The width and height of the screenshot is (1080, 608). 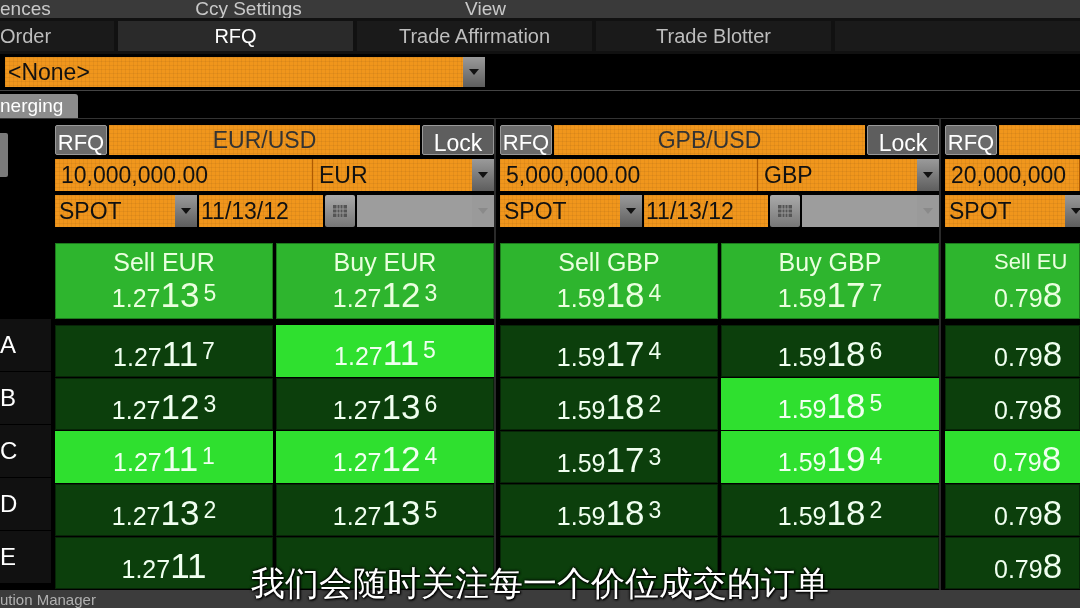 What do you see at coordinates (235, 36) in the screenshot?
I see `tab: RFQ` at bounding box center [235, 36].